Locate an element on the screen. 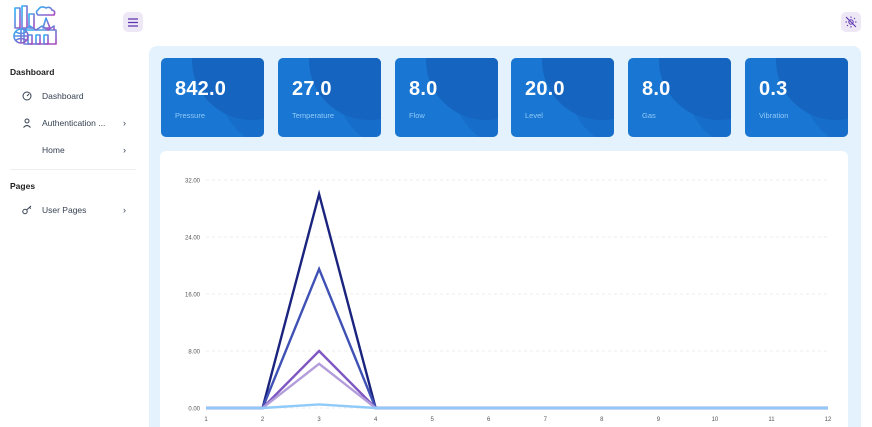 This screenshot has width=872, height=427. x-tick-label: 1 is located at coordinates (206, 420).